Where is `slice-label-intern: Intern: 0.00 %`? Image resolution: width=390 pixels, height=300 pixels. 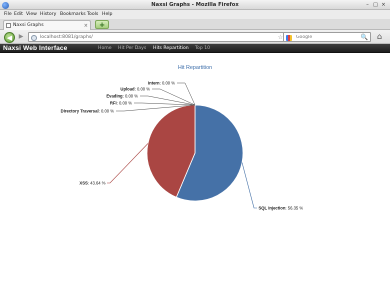 slice-label-intern: Intern: 0.00 % is located at coordinates (161, 82).